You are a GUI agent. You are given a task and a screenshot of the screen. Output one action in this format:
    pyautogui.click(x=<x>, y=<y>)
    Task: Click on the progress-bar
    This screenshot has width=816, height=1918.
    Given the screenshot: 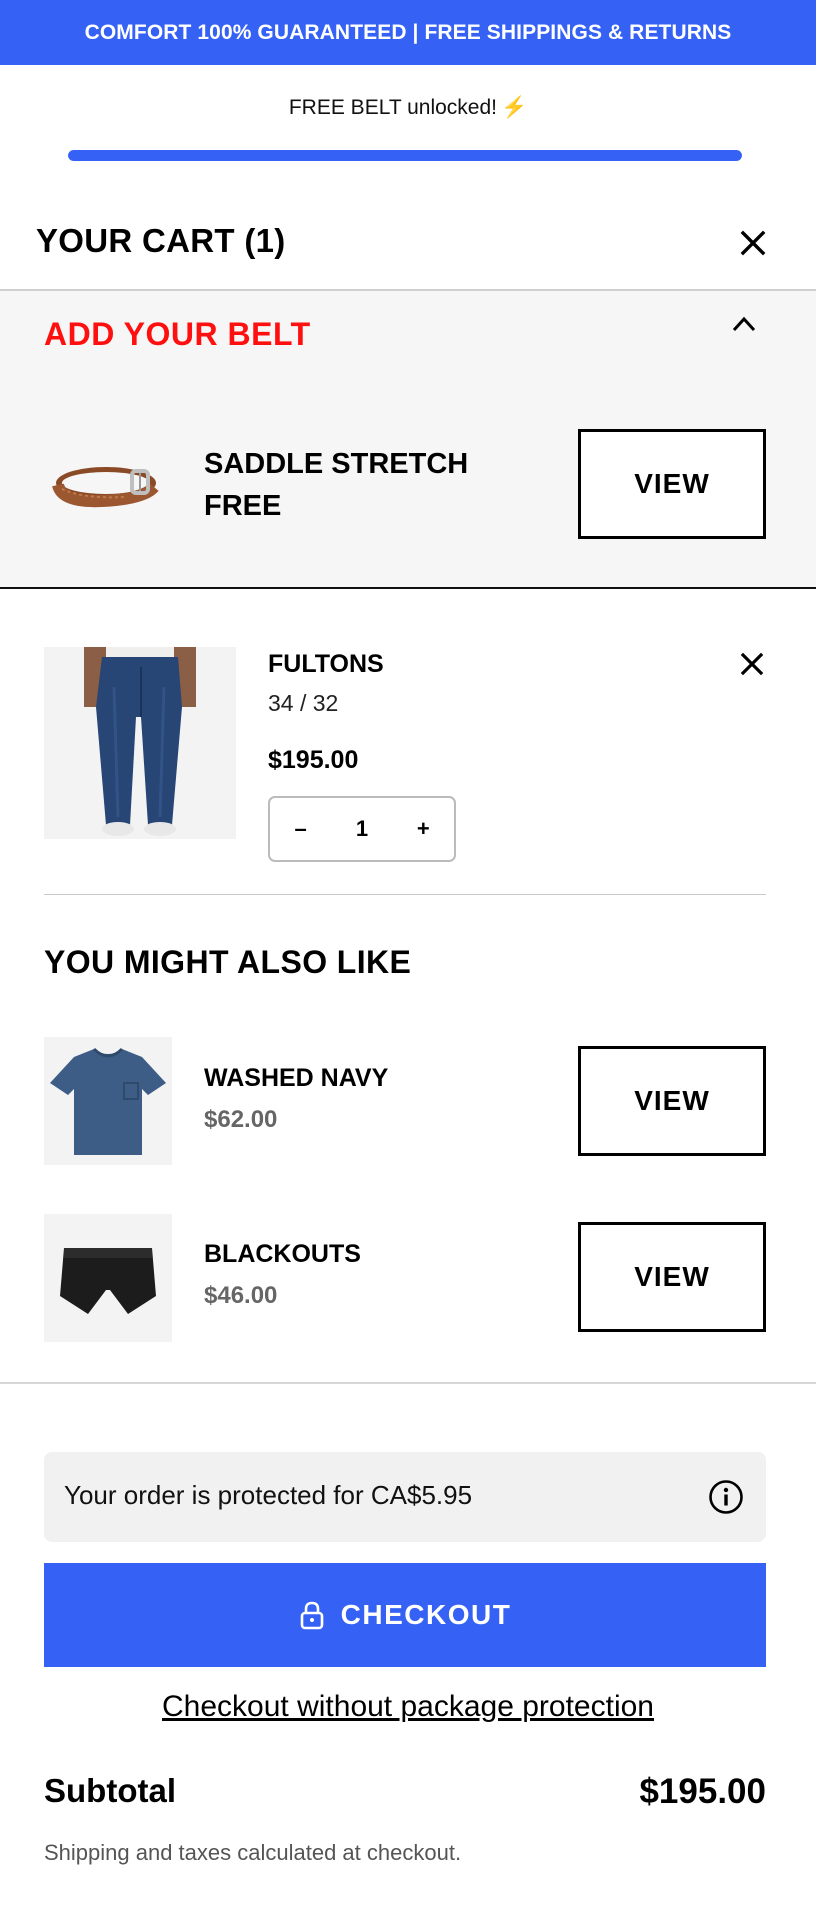 What is the action you would take?
    pyautogui.click(x=405, y=155)
    